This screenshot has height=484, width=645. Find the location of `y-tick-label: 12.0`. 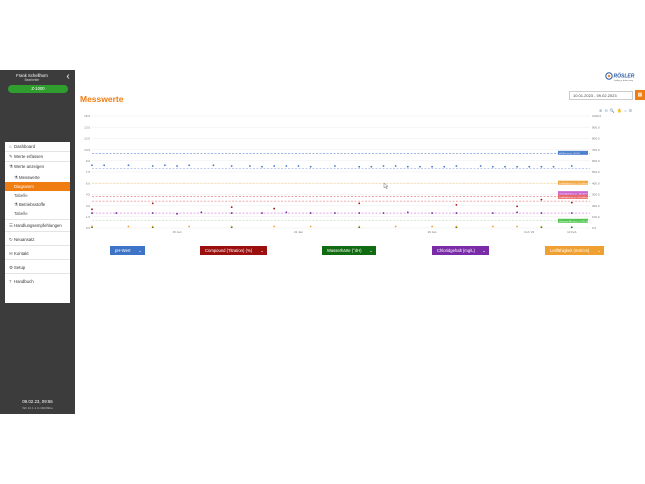

y-tick-label: 12.0 is located at coordinates (87, 139).